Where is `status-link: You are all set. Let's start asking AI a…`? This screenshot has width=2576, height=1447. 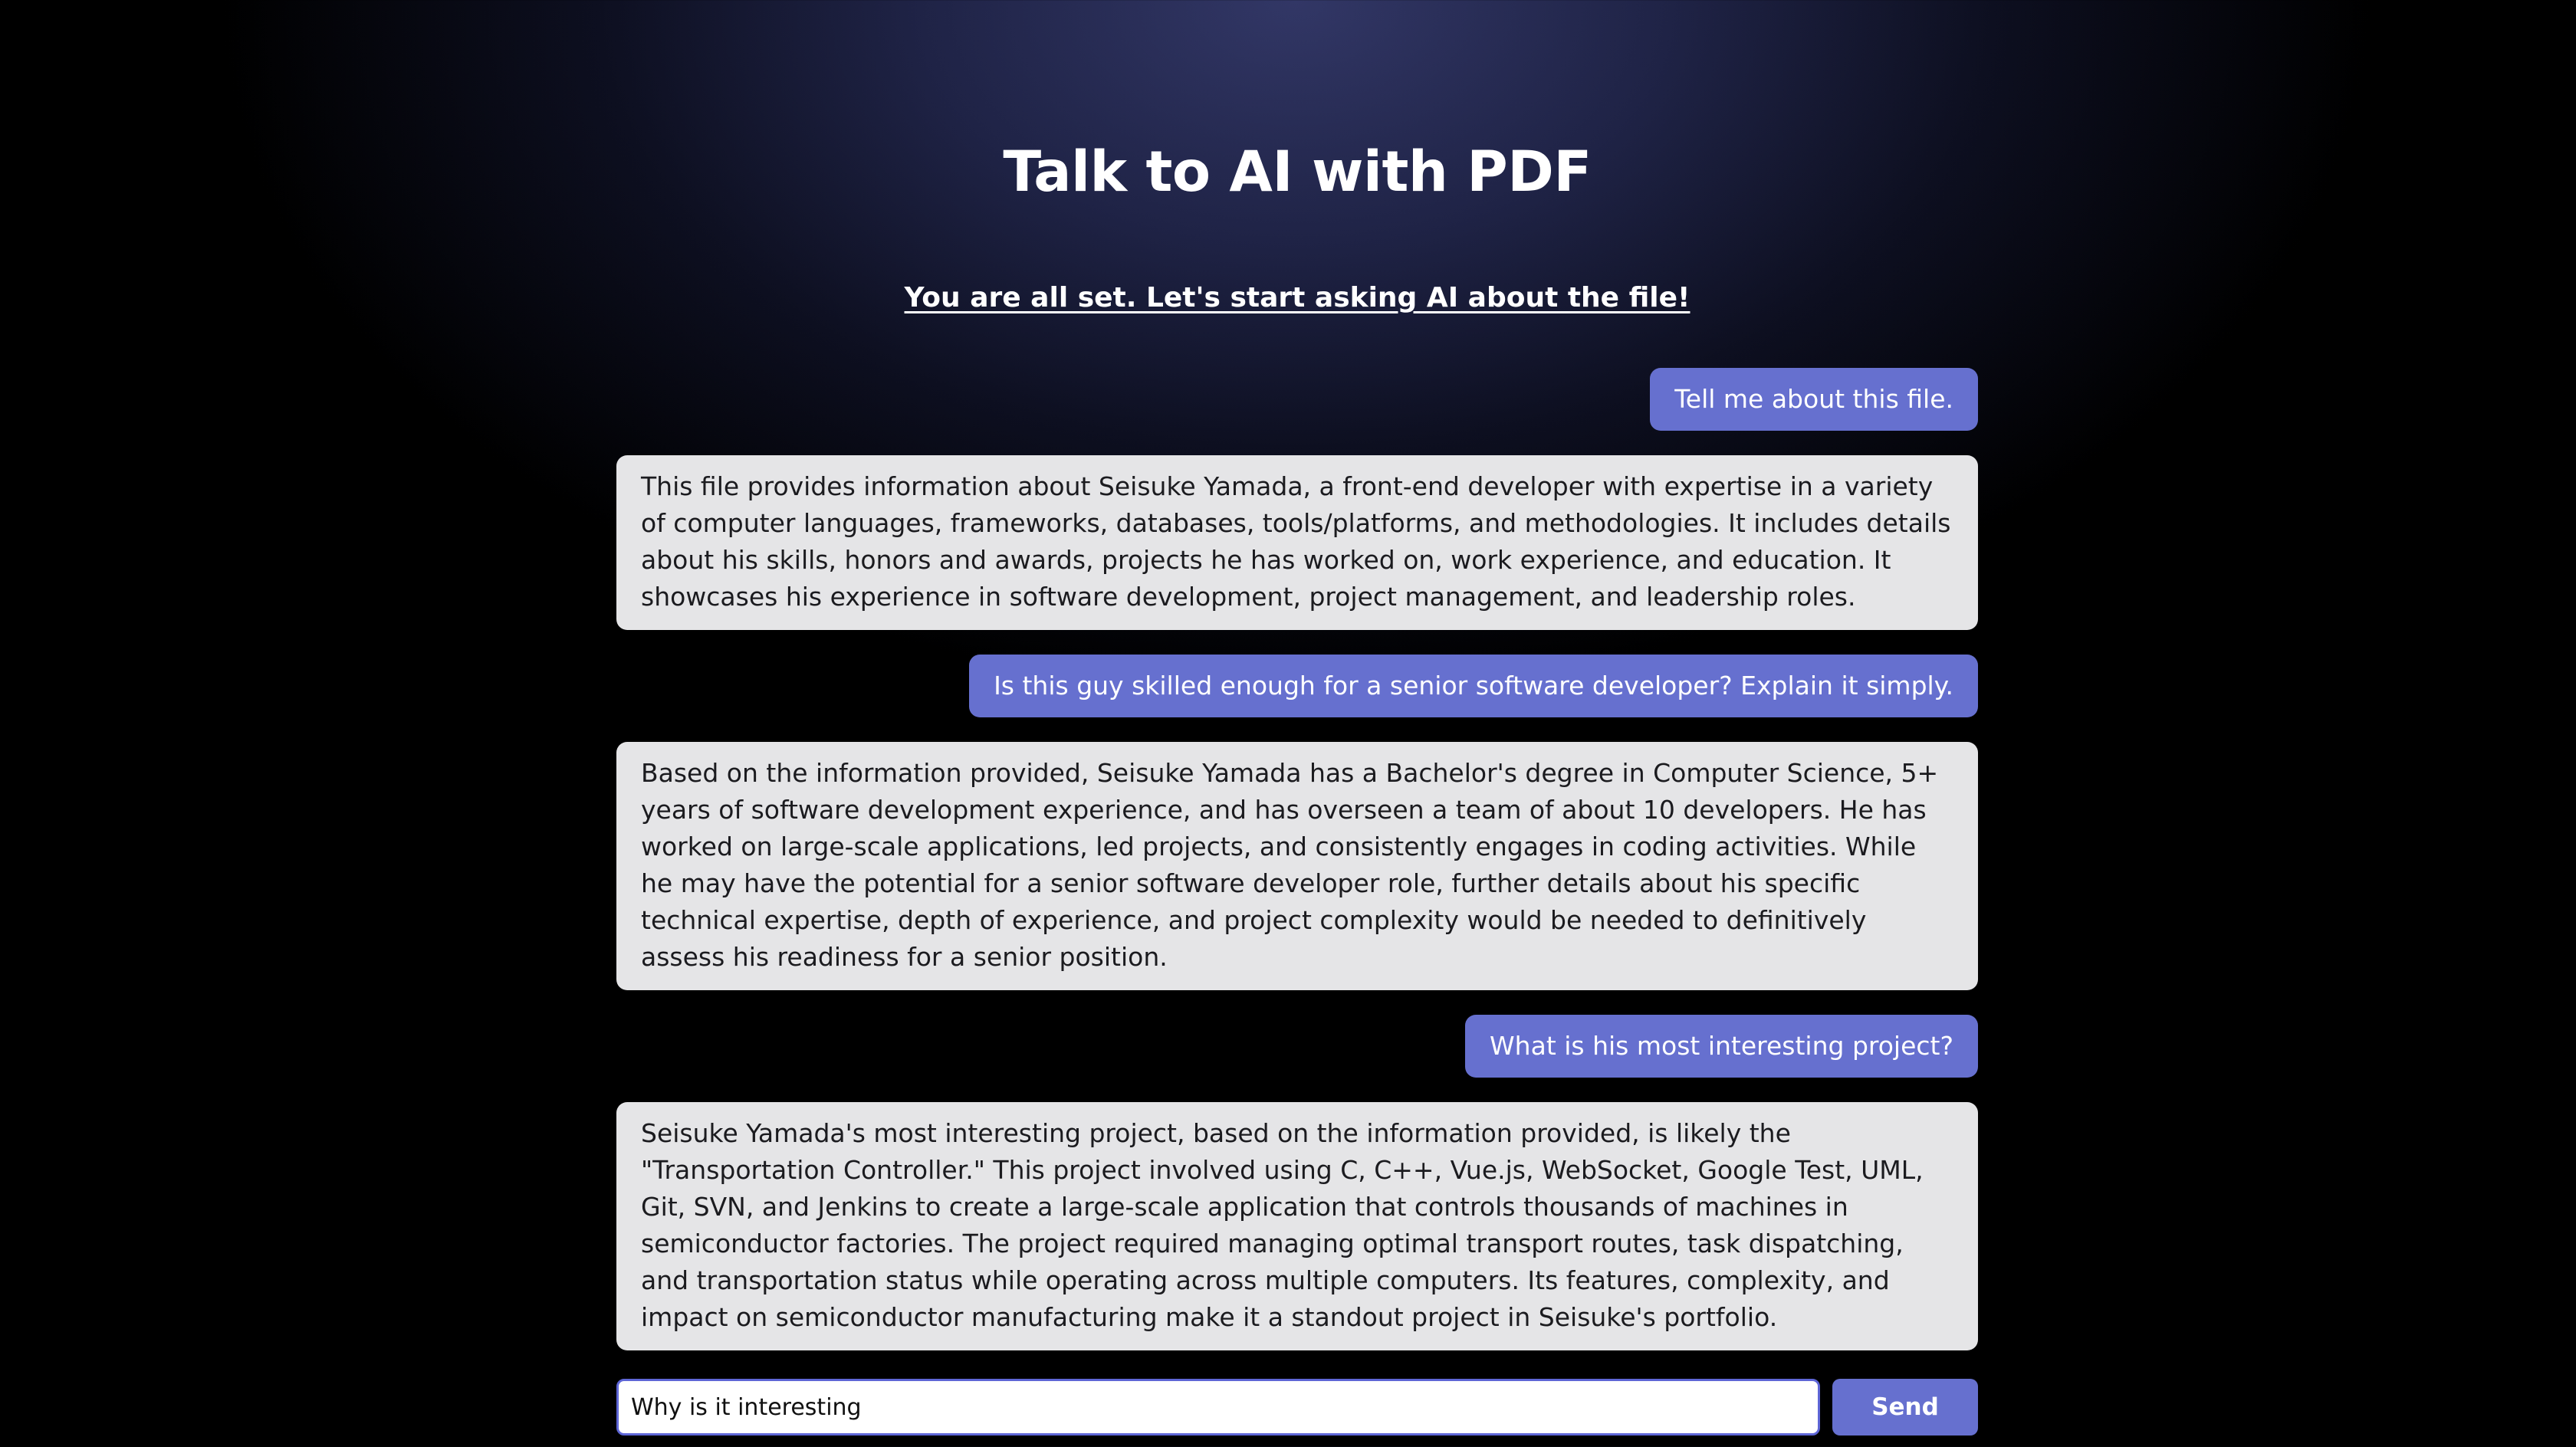
status-link: You are all set. Let's start asking AI a… is located at coordinates (1298, 298).